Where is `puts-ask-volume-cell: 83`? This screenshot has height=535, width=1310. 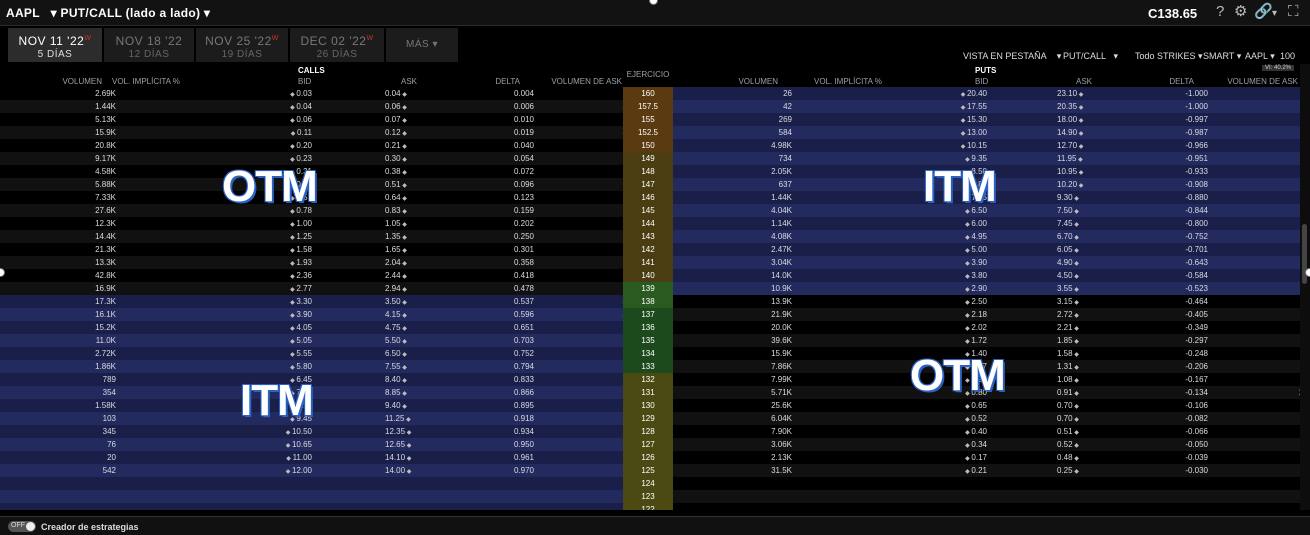 puts-ask-volume-cell: 83 is located at coordinates (1250, 223).